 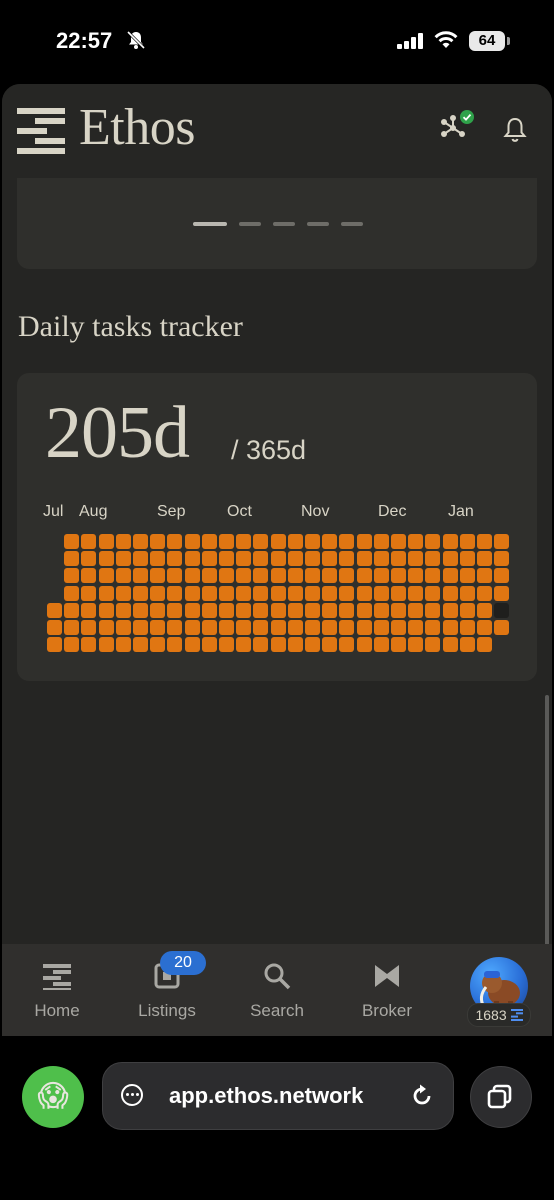 What do you see at coordinates (422, 1096) in the screenshot?
I see `reload-icon` at bounding box center [422, 1096].